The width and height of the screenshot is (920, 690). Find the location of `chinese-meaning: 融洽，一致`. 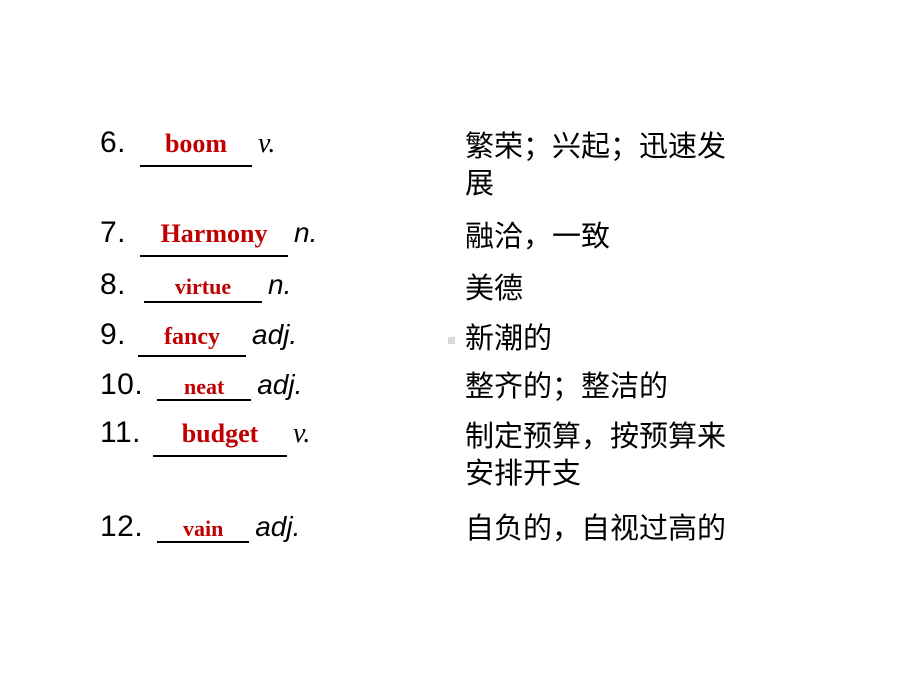

chinese-meaning: 融洽，一致 is located at coordinates (538, 236).